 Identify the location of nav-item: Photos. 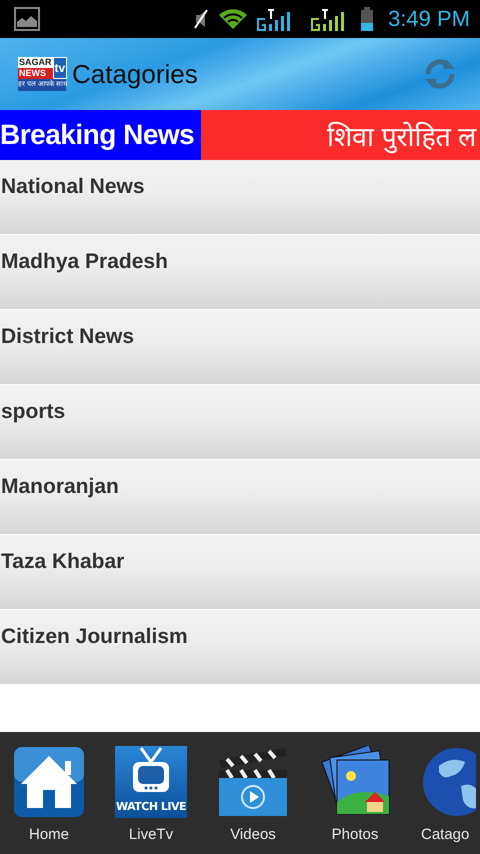
(355, 800).